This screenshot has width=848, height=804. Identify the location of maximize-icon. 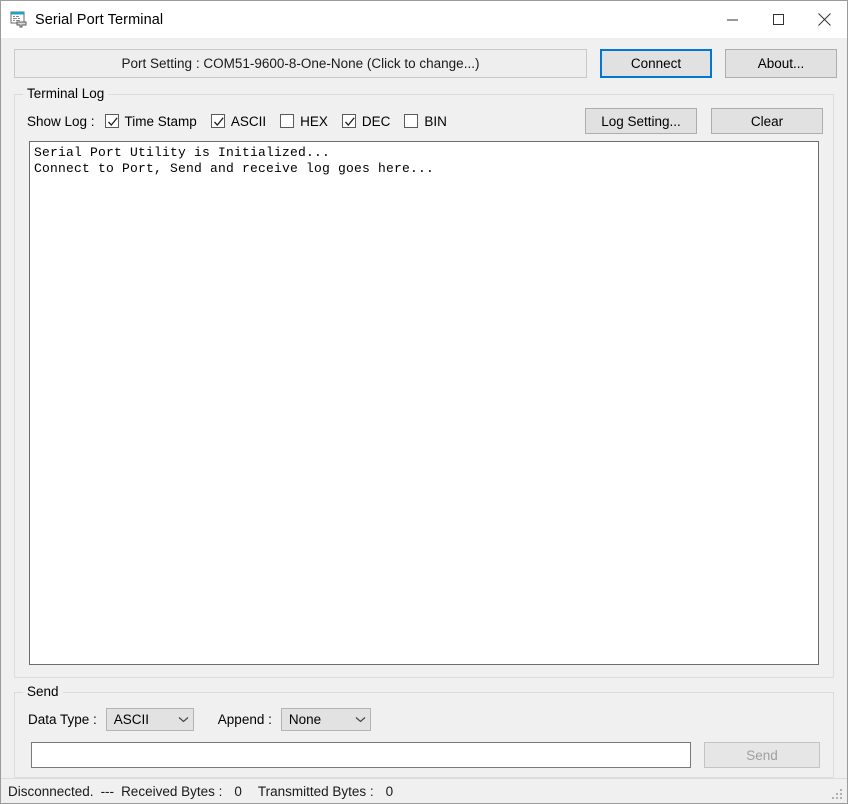
(778, 19).